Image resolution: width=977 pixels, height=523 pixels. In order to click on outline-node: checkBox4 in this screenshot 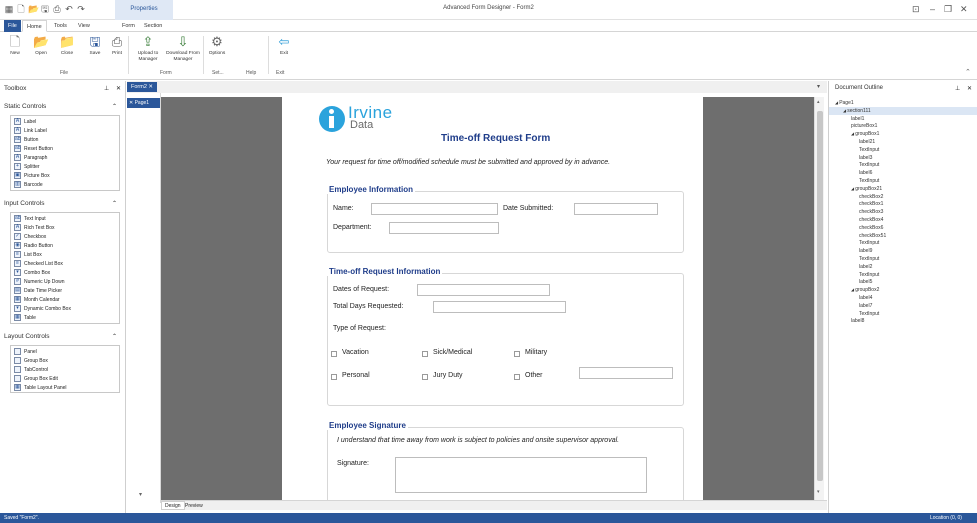, I will do `click(903, 220)`.